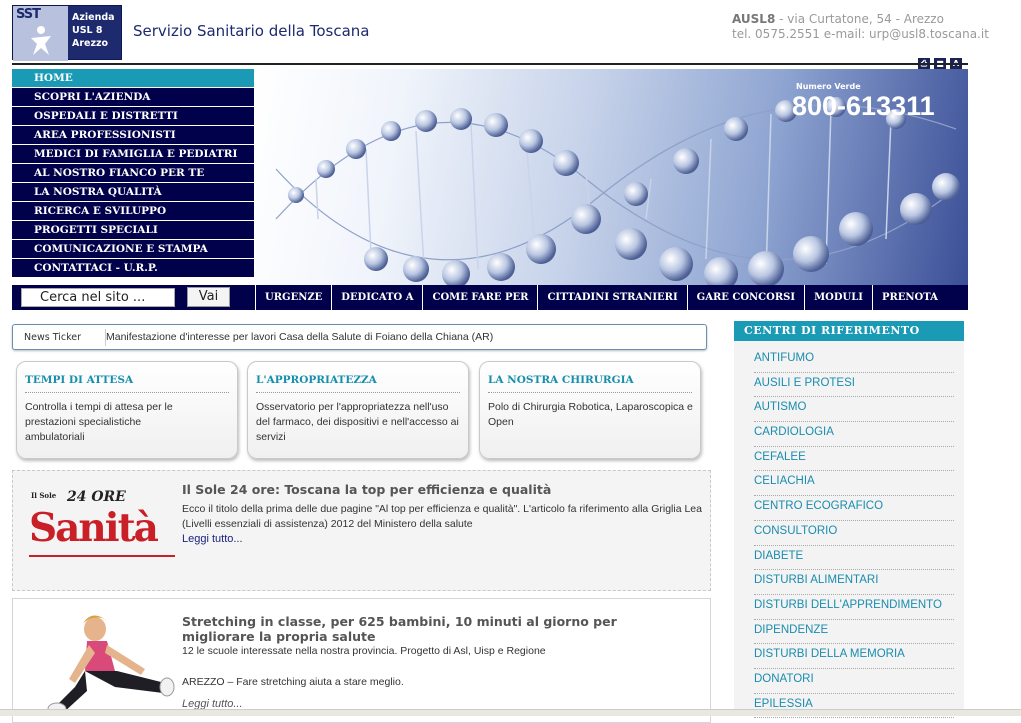 The width and height of the screenshot is (1021, 723). Describe the element at coordinates (754, 19) in the screenshot. I see `contact-org: AUSL8` at that location.